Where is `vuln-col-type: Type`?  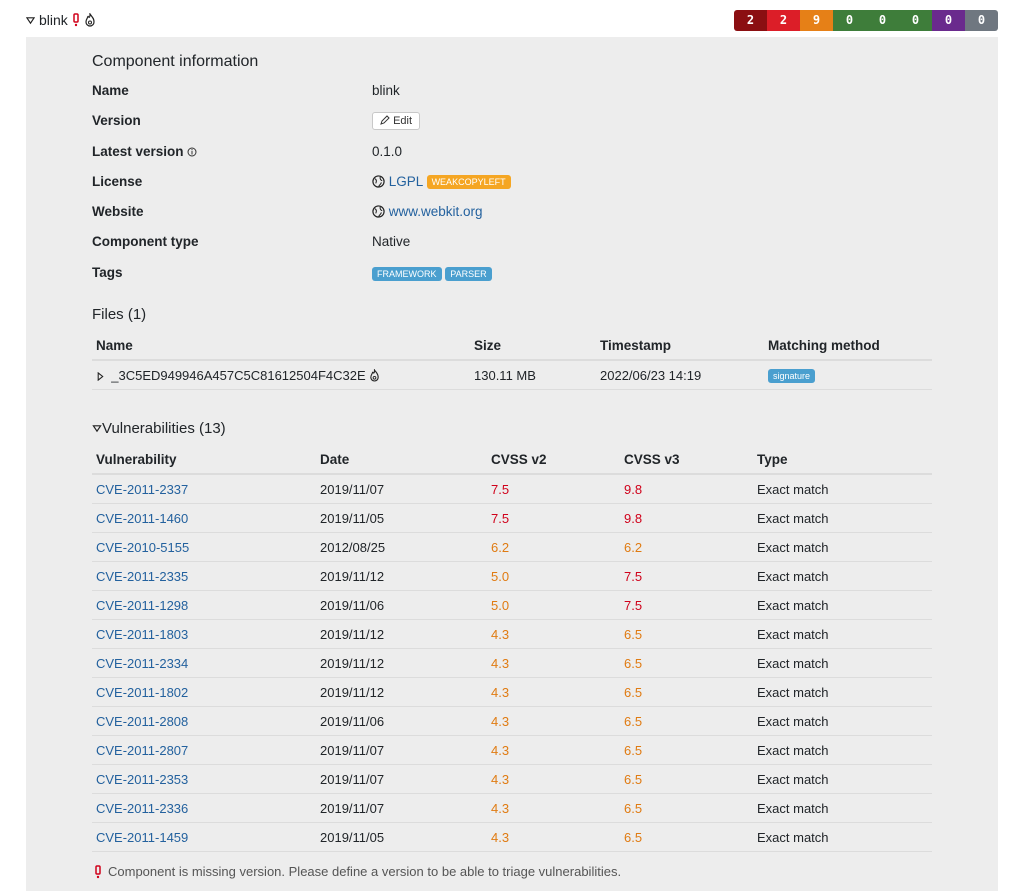
vuln-col-type: Type is located at coordinates (842, 460).